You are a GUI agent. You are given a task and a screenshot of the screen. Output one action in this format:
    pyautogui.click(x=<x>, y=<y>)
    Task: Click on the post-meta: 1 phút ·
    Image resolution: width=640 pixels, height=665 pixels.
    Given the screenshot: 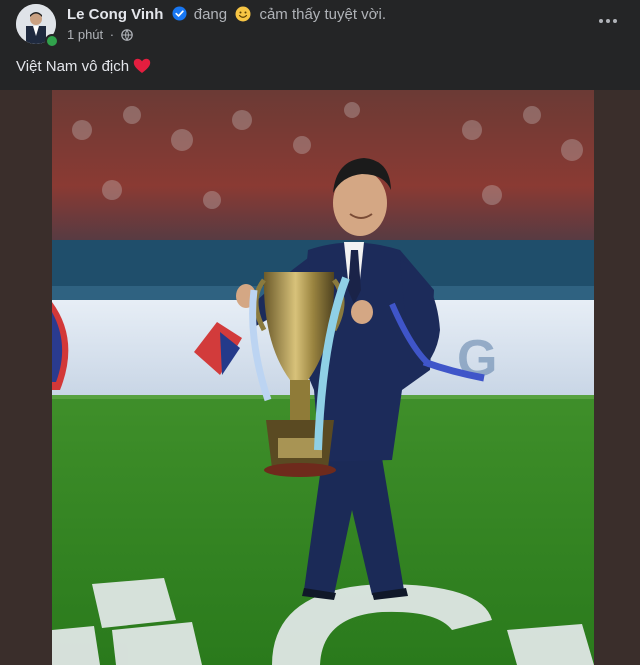 What is the action you would take?
    pyautogui.click(x=100, y=36)
    